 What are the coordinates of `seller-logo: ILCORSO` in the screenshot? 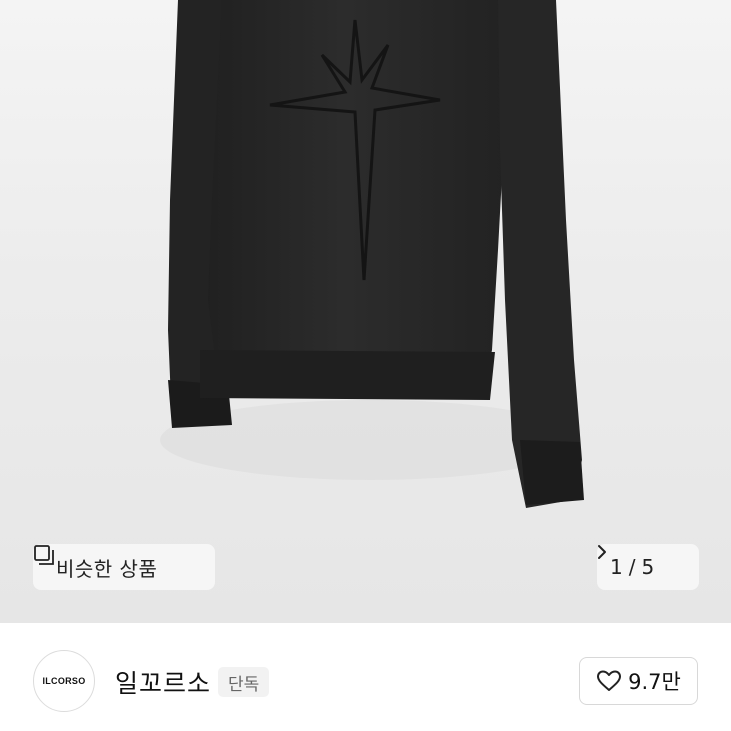 It's located at (64, 681).